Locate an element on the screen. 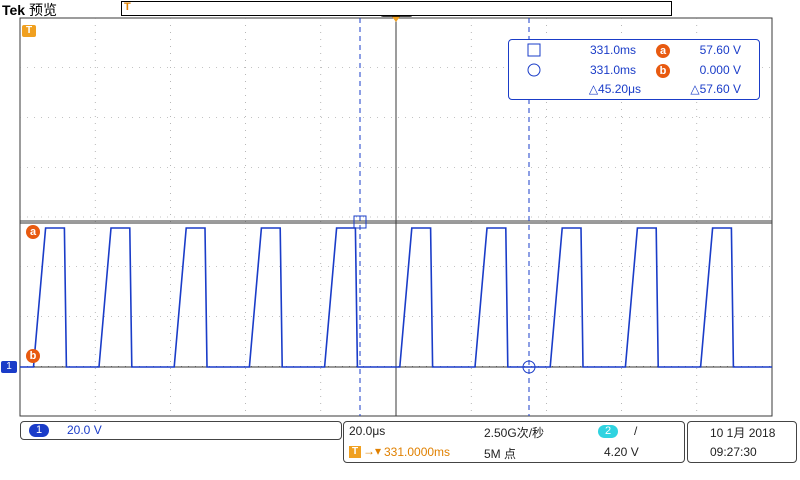  cursor-2-time: 331.0ms is located at coordinates (612, 70).